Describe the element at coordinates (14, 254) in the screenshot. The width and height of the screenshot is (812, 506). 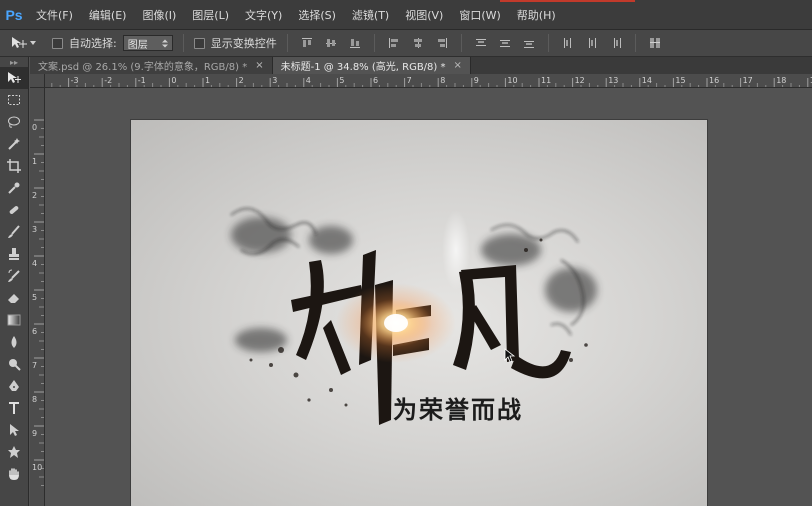
I see `clone-stamp-tool-icon` at that location.